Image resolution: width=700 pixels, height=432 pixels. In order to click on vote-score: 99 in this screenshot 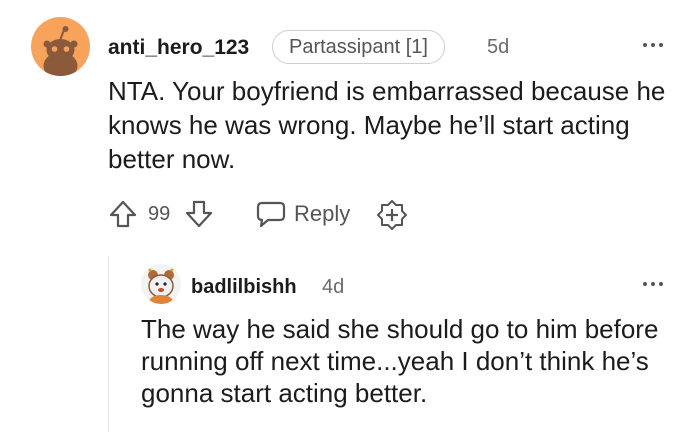, I will do `click(159, 214)`.